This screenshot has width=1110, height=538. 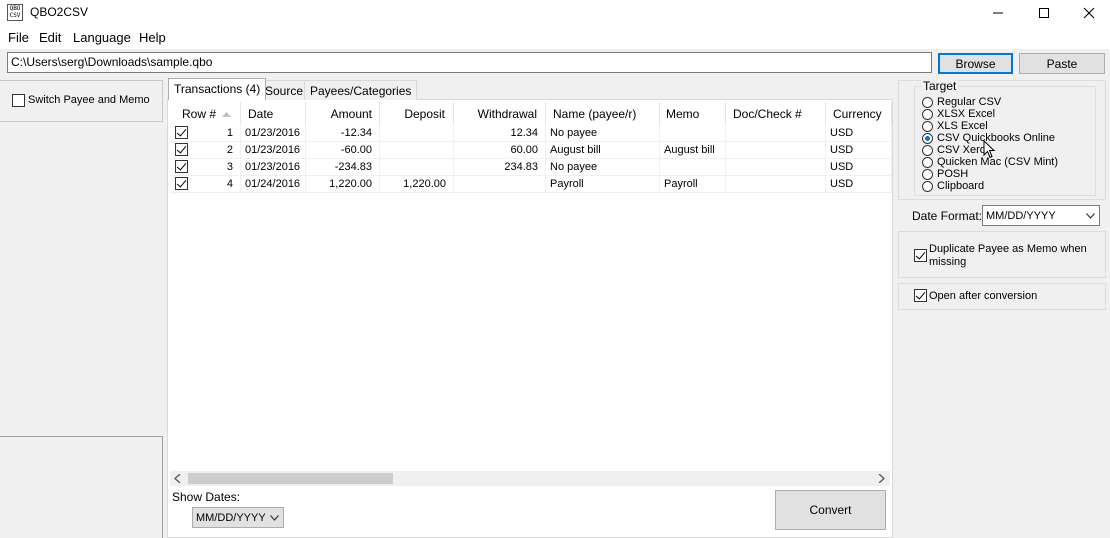 I want to click on cell-name: August bill, so click(x=603, y=150).